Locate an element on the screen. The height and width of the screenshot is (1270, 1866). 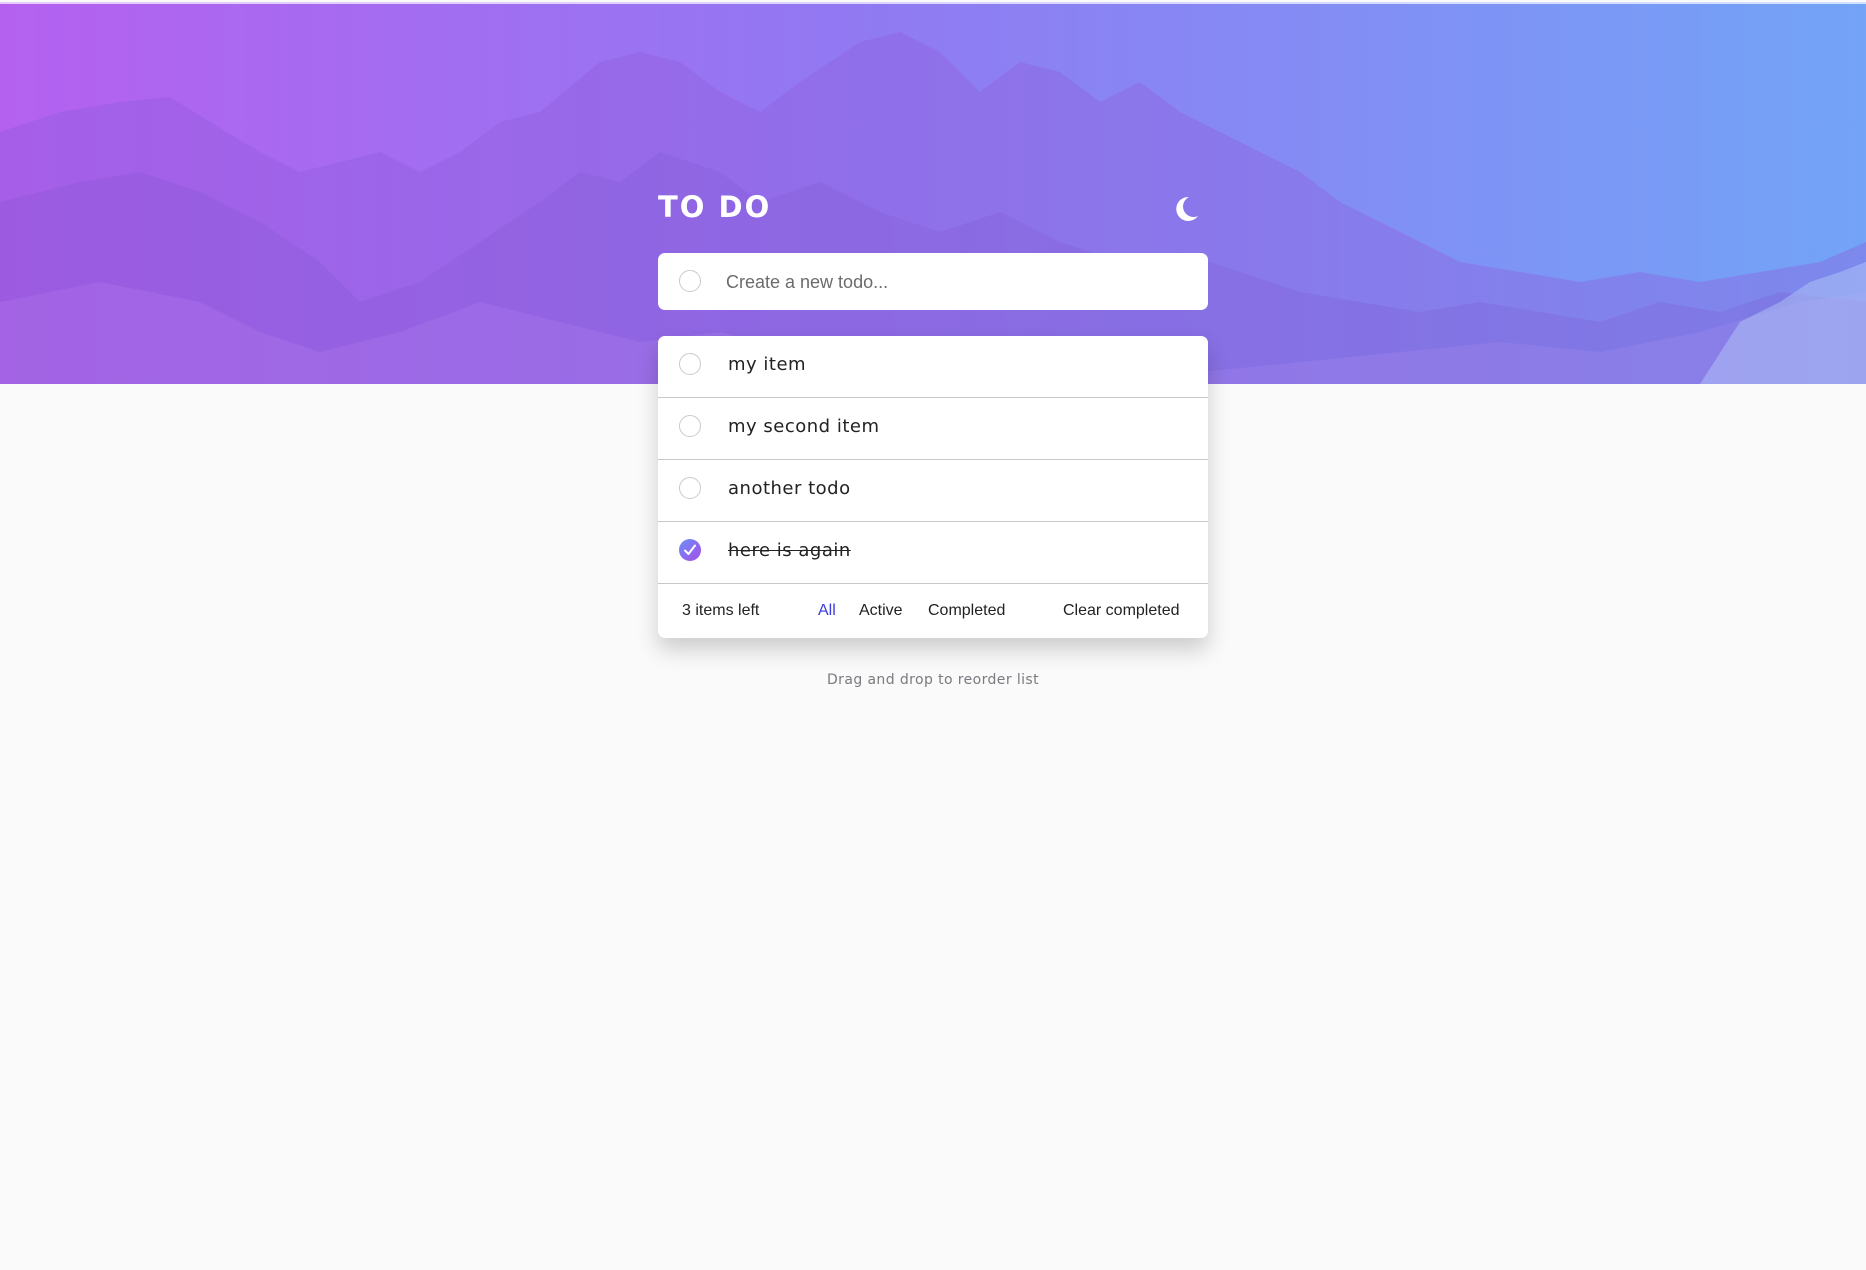
drag-drop-hint: Drag and drop to reorder list is located at coordinates (933, 680).